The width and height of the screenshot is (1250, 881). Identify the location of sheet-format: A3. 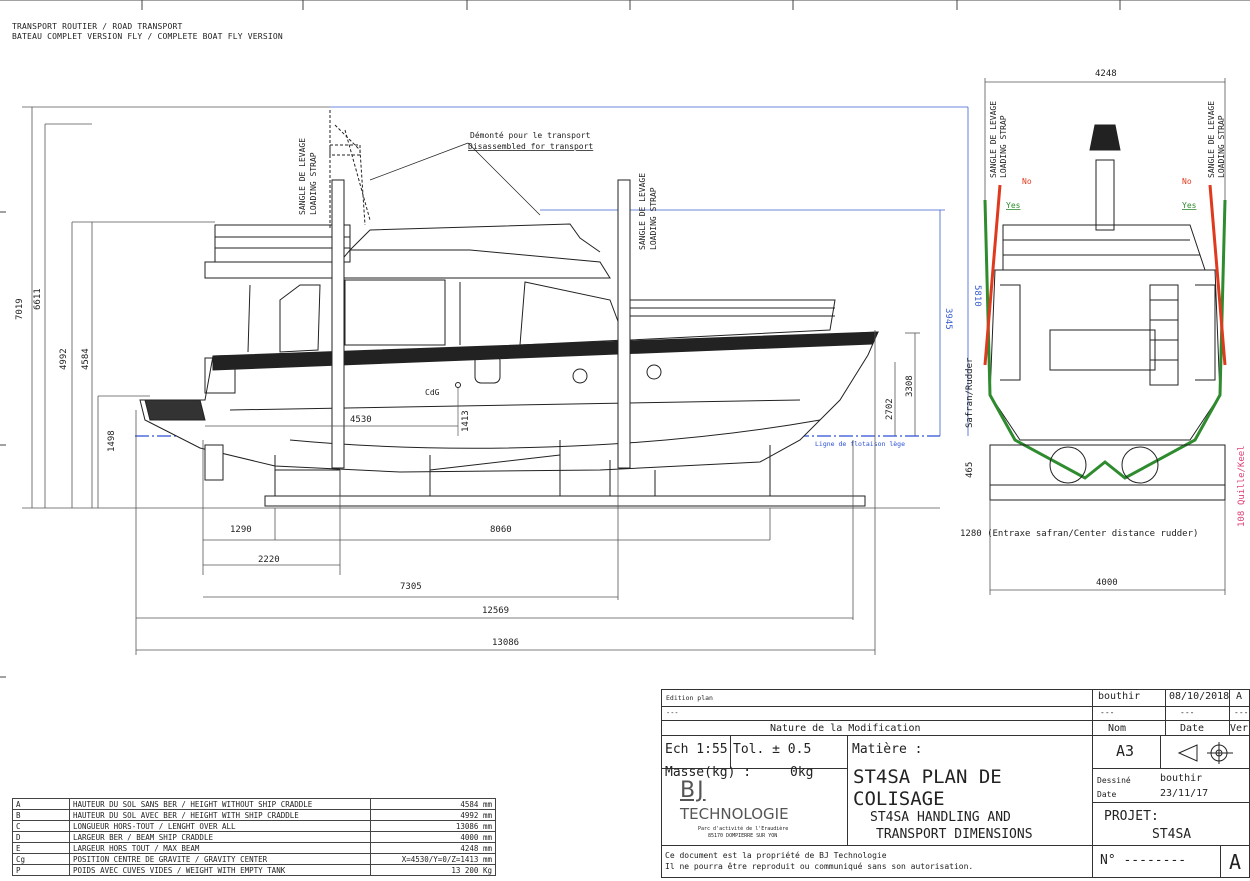
(1125, 751).